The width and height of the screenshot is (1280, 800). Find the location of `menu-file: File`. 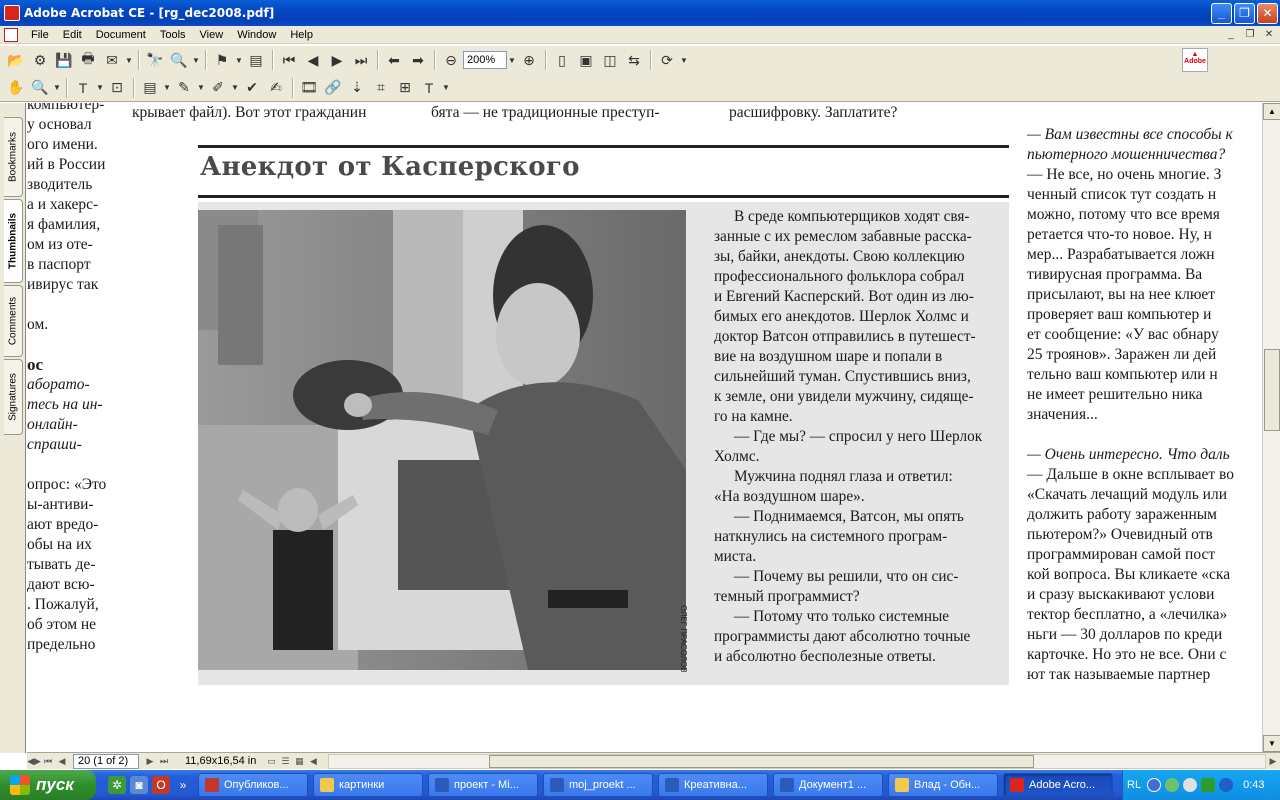

menu-file: File is located at coordinates (40, 35).